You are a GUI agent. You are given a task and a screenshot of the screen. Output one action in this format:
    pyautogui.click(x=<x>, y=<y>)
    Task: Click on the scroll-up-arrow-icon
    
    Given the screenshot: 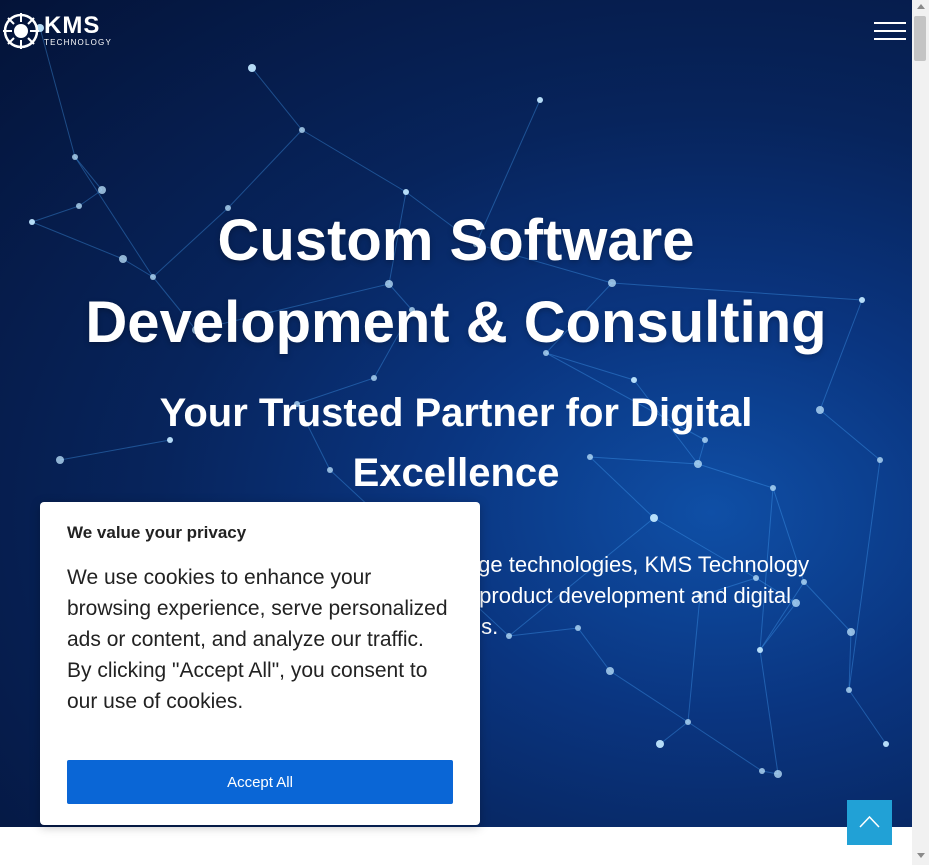 What is the action you would take?
    pyautogui.click(x=921, y=6)
    